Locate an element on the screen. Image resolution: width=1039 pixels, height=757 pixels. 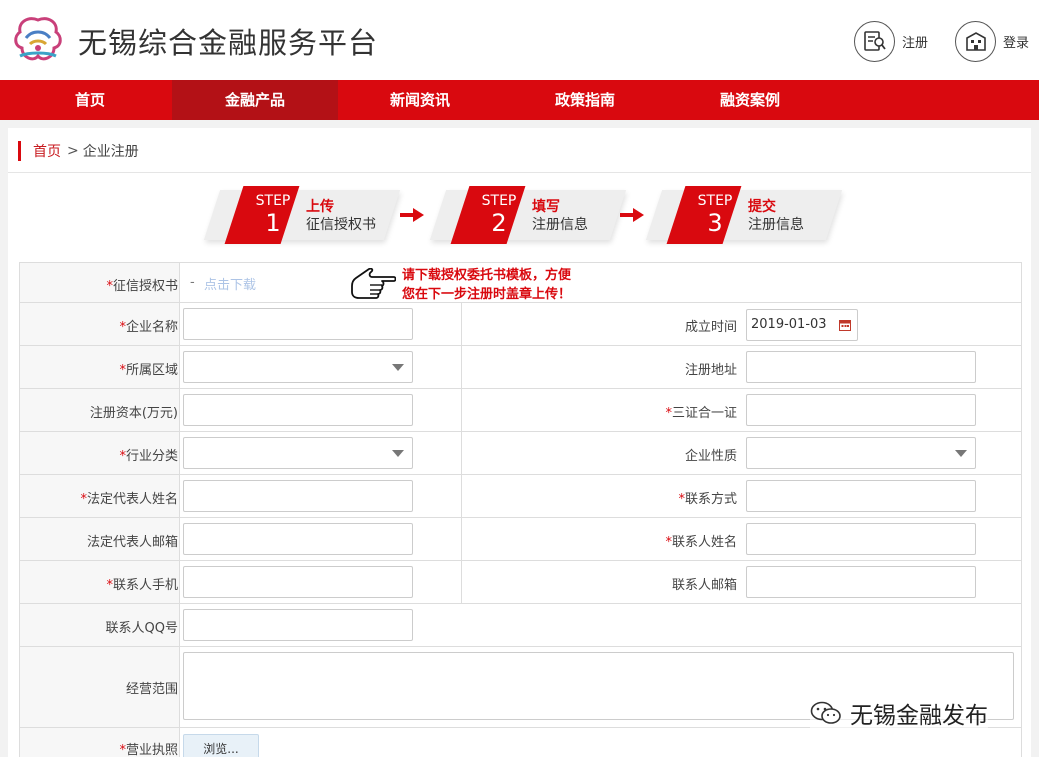
reg-capital-label: 注册资本(万元) is located at coordinates (133, 413).